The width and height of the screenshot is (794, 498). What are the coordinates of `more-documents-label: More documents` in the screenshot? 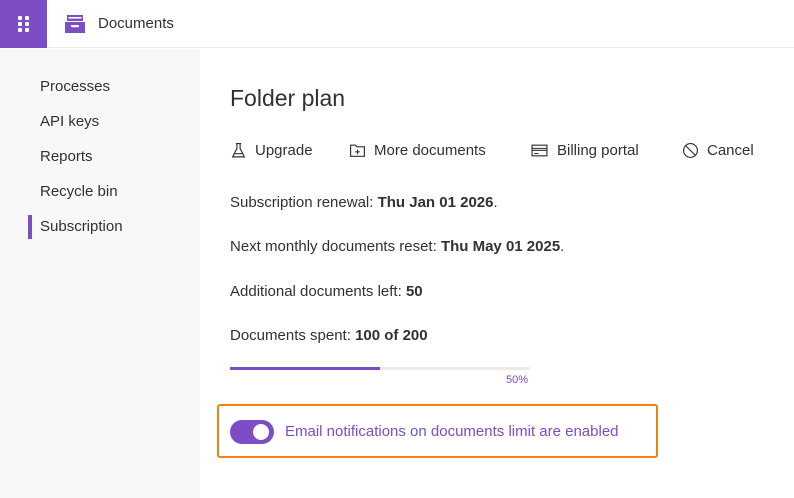 It's located at (430, 150).